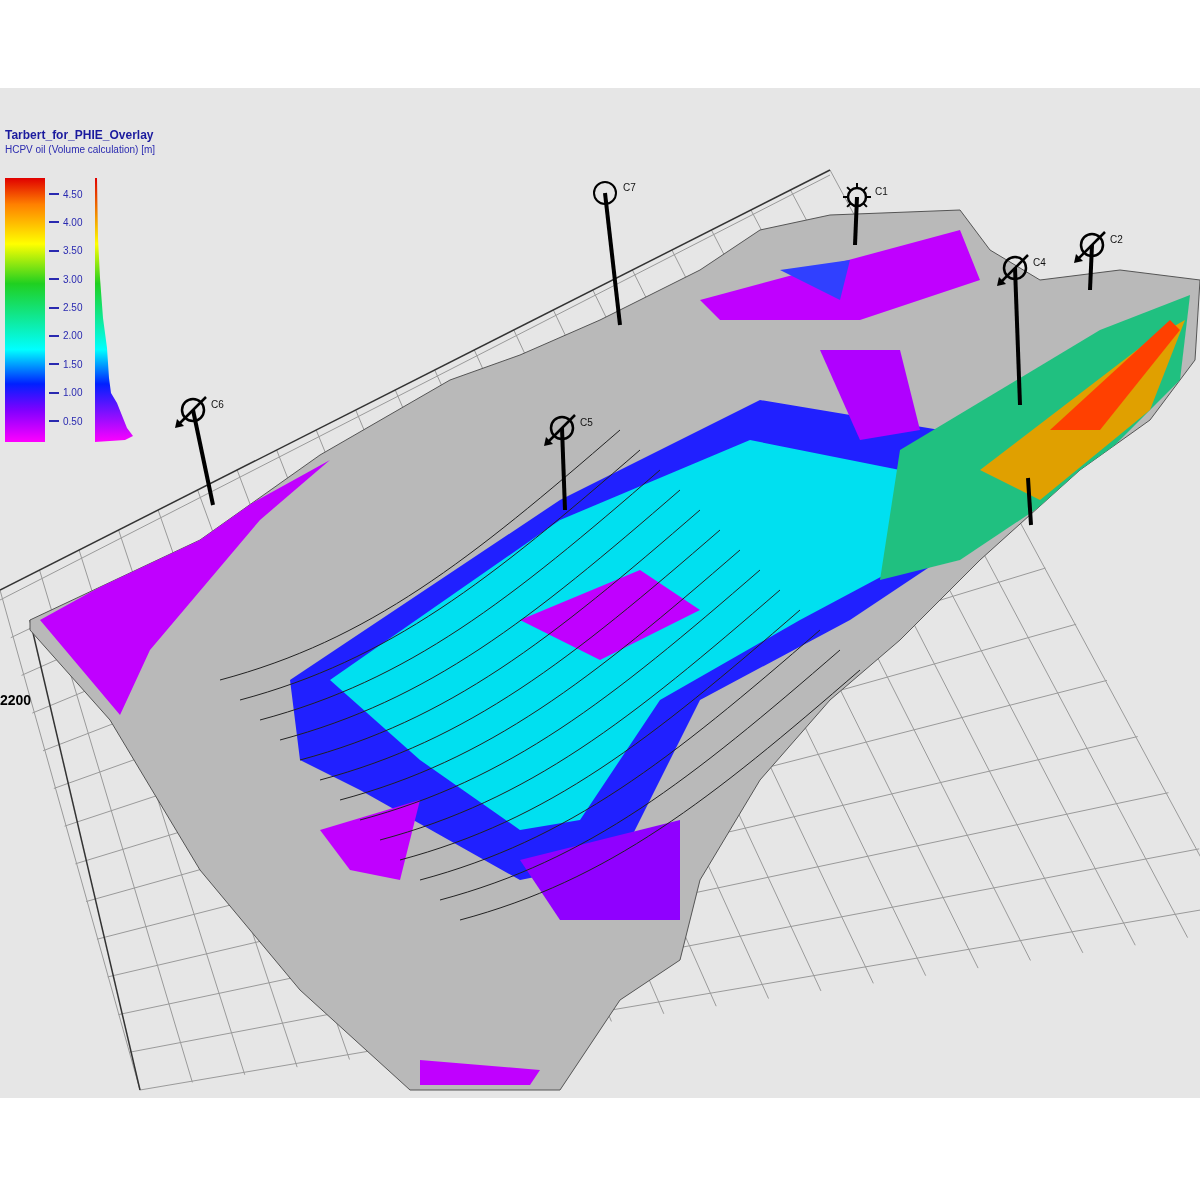 This screenshot has height=1200, width=1200. I want to click on tick-label: 3.50, so click(73, 251).